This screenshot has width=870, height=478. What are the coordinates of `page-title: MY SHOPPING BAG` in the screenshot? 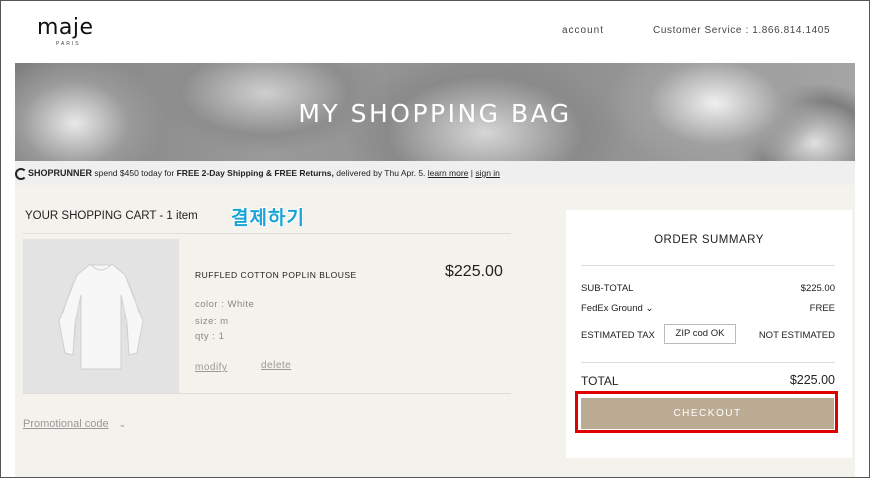 It's located at (435, 113).